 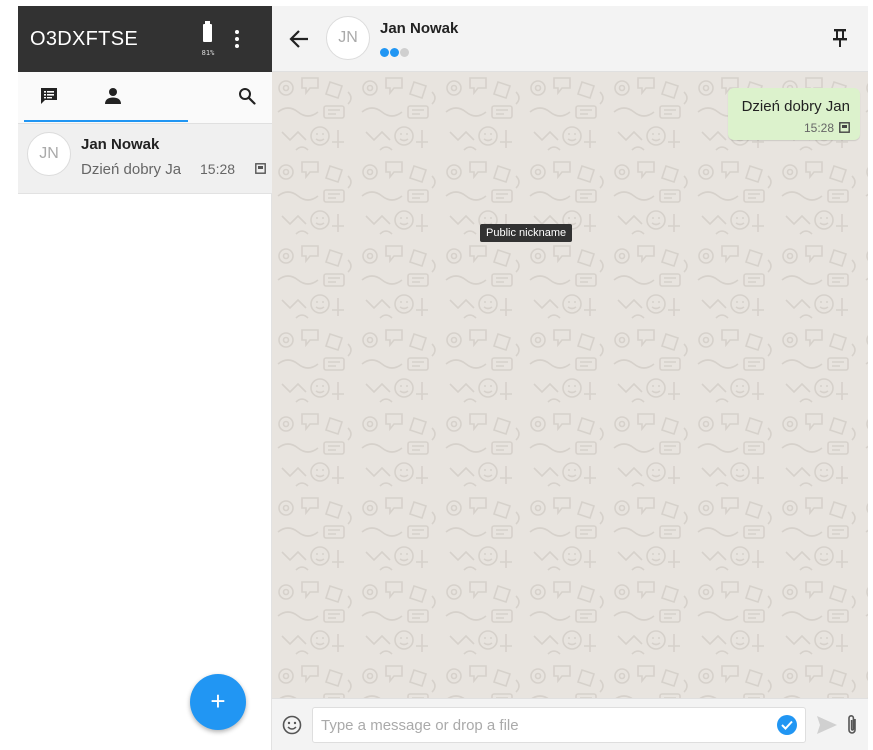 What do you see at coordinates (818, 128) in the screenshot?
I see `message-time: 15:28` at bounding box center [818, 128].